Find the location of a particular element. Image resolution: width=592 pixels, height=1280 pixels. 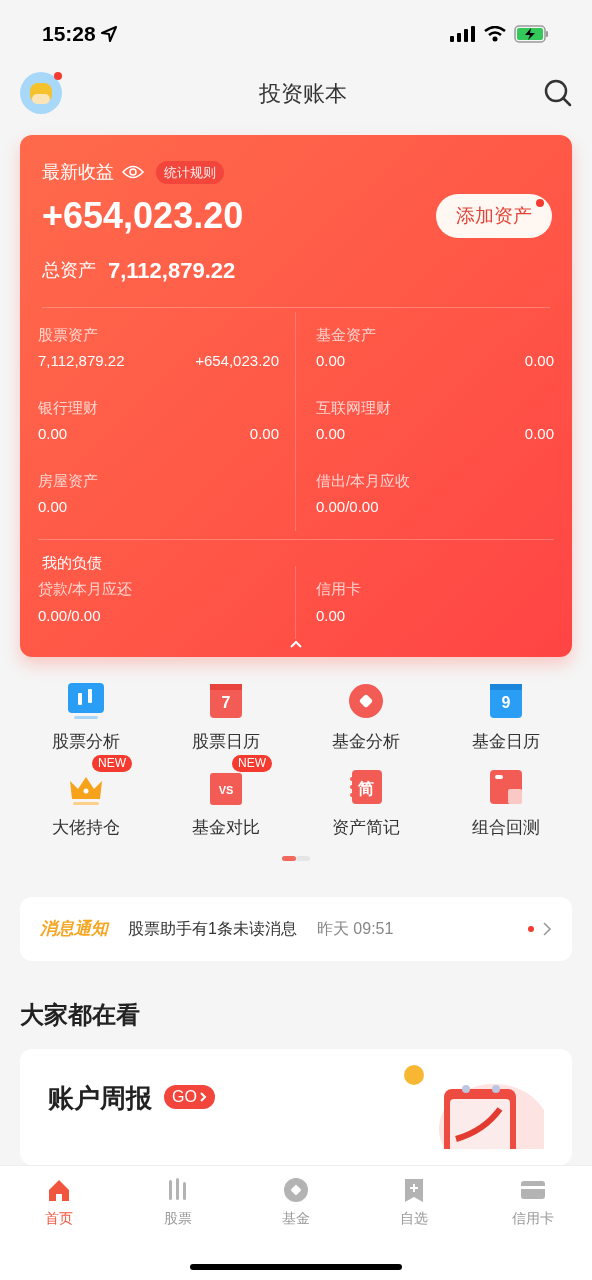

asset-change: +654,023.20 is located at coordinates (237, 361).